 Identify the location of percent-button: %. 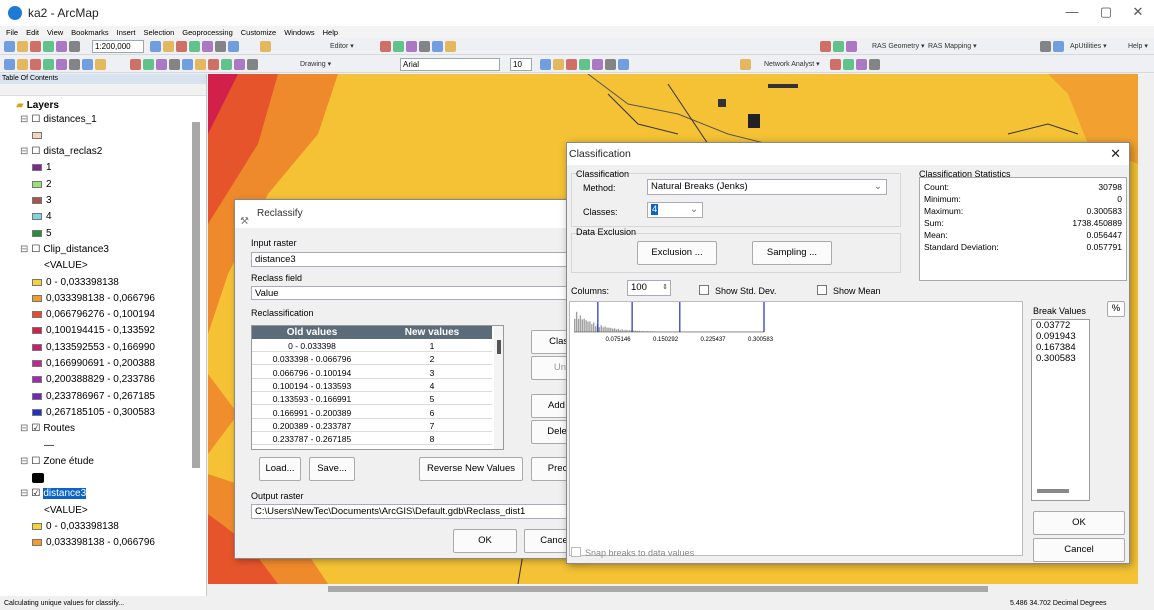
(1116, 309).